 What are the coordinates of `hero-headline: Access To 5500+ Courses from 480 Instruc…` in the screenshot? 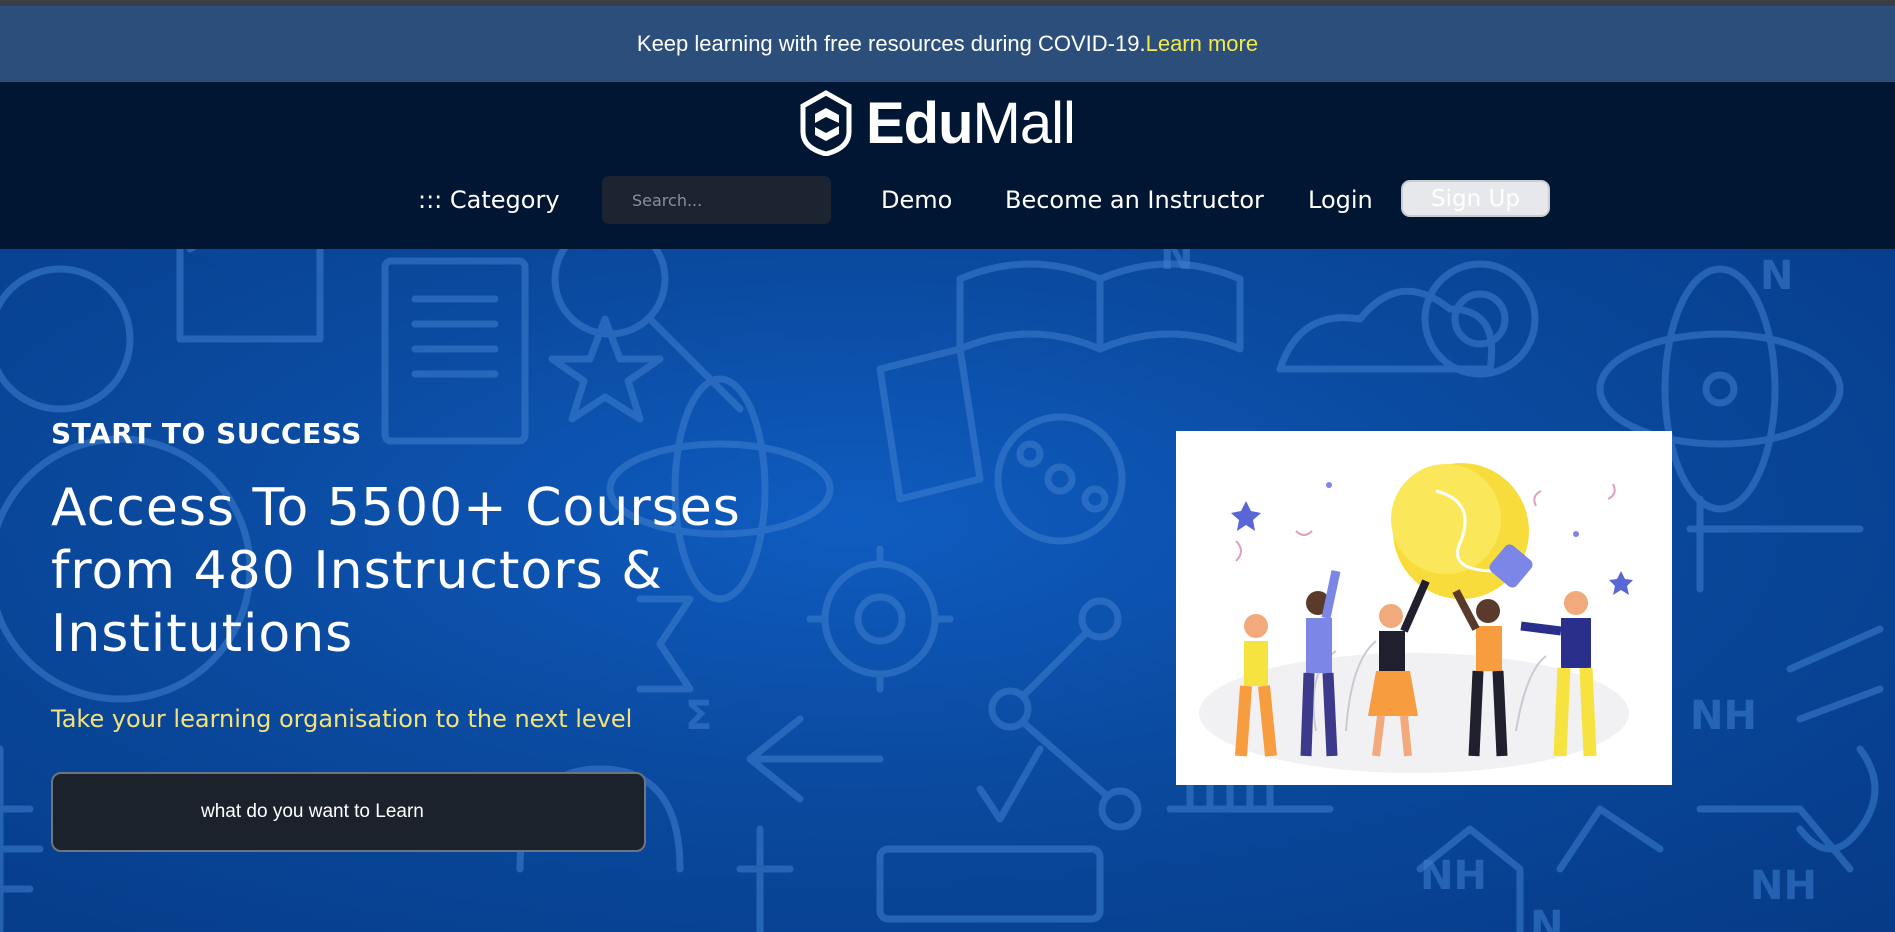 It's located at (396, 571).